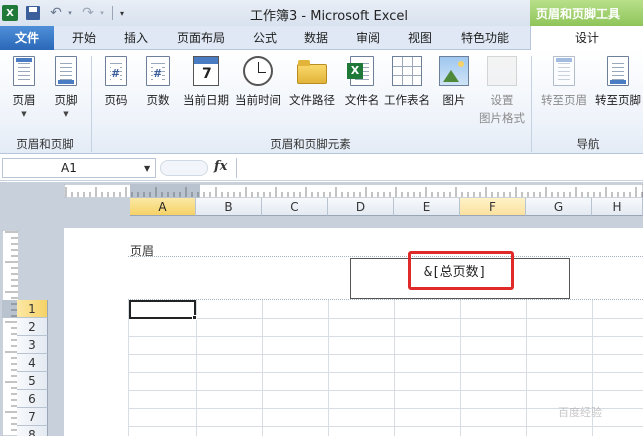 This screenshot has width=643, height=436. I want to click on column-header-b: B, so click(229, 207).